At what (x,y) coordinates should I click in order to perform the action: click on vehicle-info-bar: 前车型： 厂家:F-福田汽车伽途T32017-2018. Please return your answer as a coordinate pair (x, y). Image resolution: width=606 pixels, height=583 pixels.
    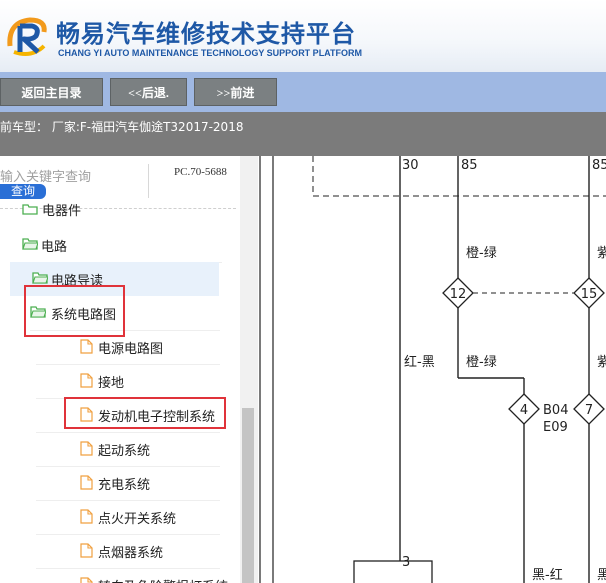
    Looking at the image, I should click on (303, 134).